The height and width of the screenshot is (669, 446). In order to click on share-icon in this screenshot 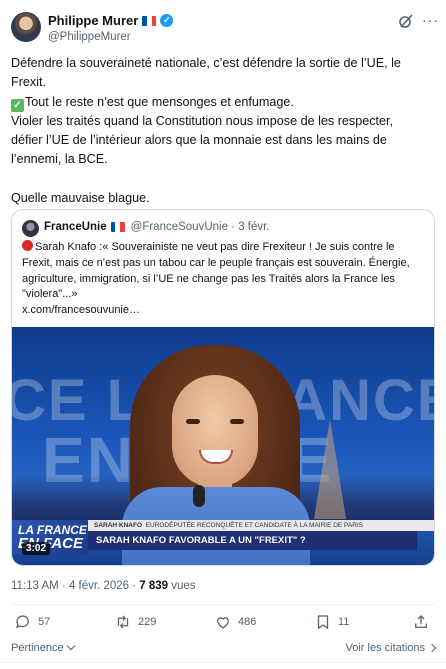, I will do `click(421, 621)`.